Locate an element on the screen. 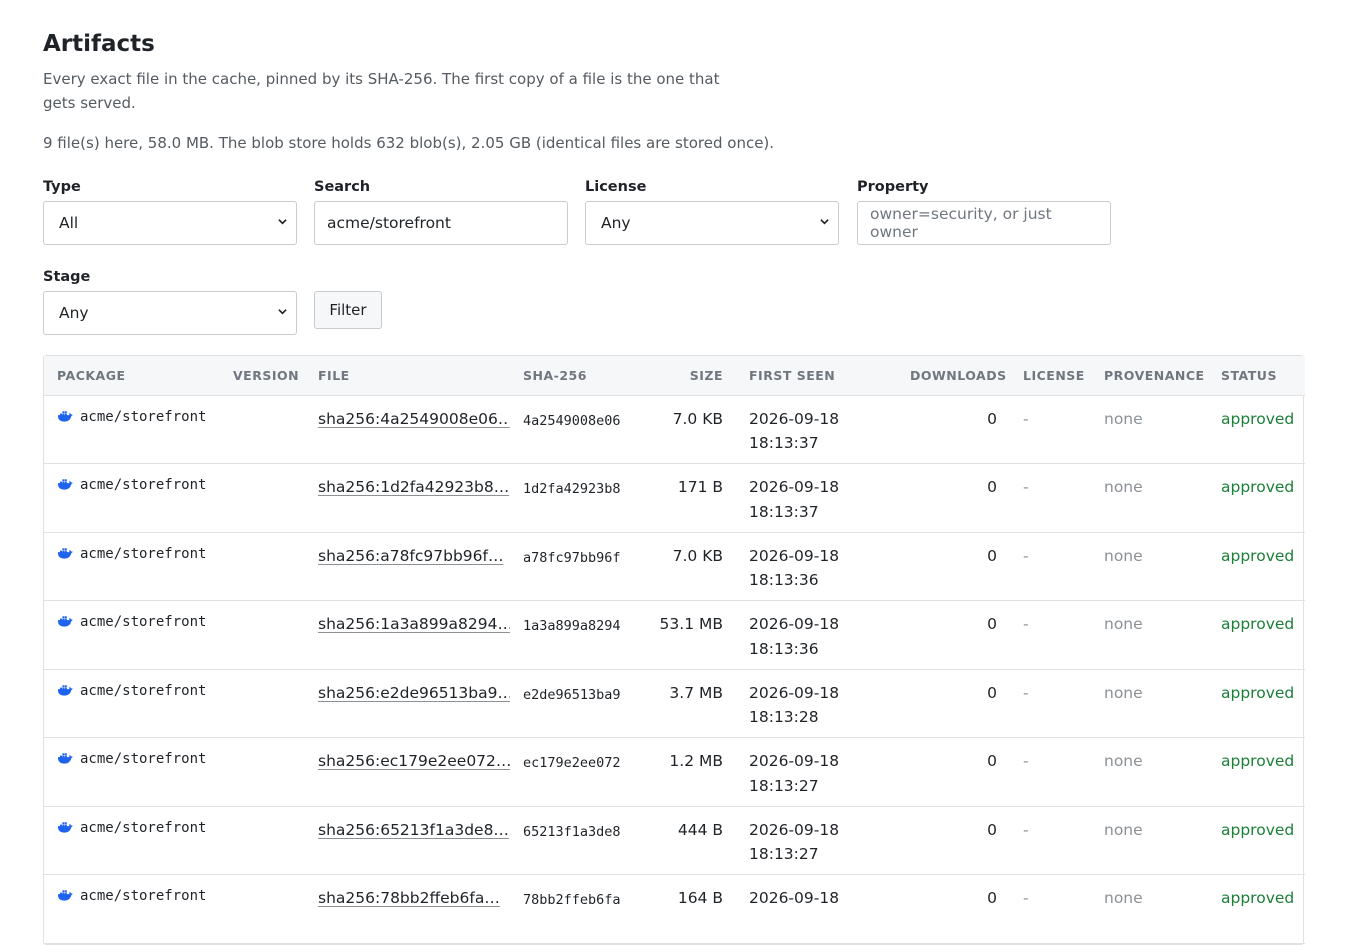 The width and height of the screenshot is (1346, 945). size-cell: 164 B is located at coordinates (700, 898).